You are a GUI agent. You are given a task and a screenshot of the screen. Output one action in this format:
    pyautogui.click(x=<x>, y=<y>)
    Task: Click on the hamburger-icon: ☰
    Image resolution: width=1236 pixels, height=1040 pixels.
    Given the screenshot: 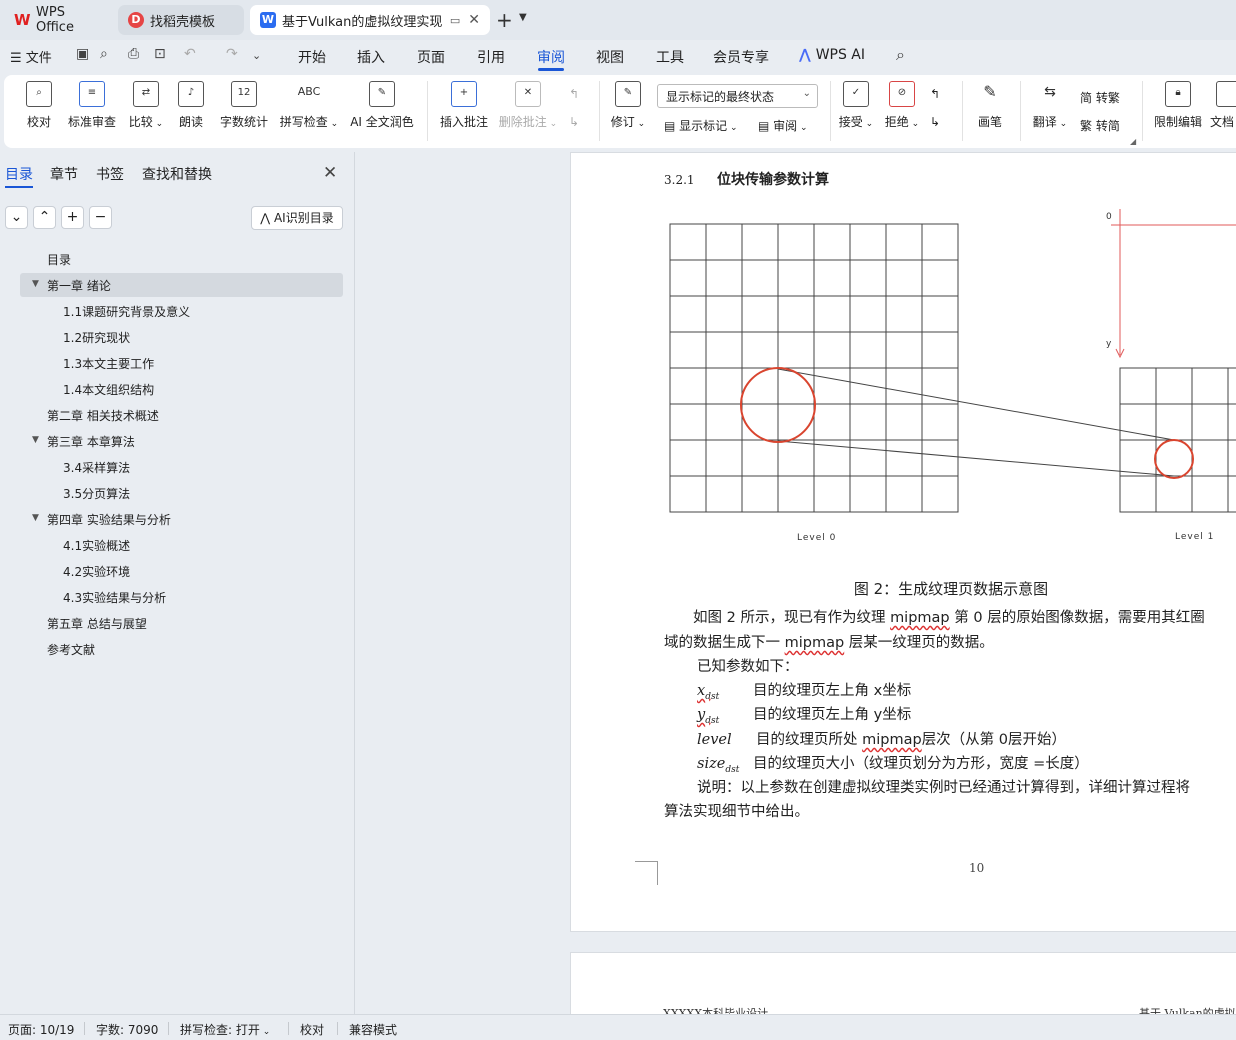 What is the action you would take?
    pyautogui.click(x=16, y=58)
    